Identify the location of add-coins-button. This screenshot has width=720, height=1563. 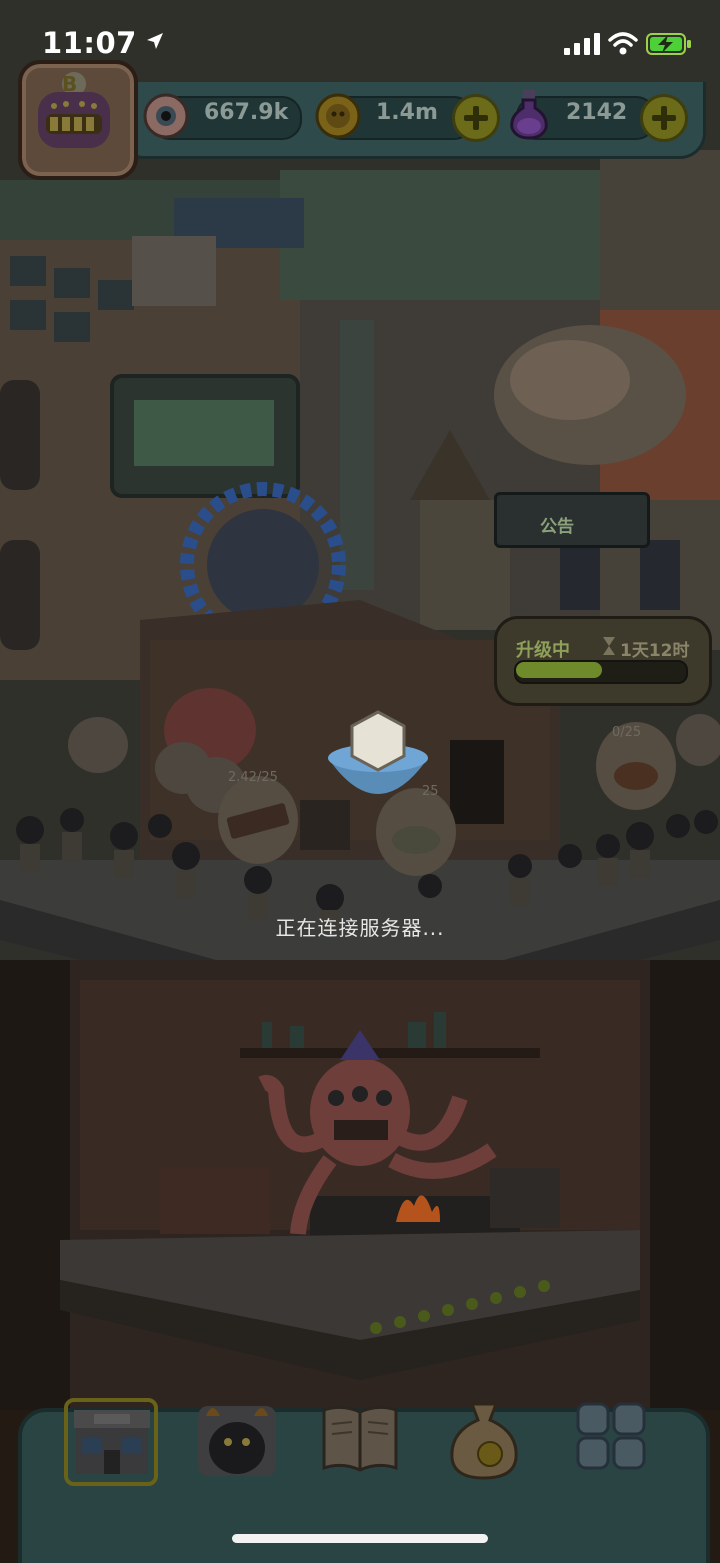
(476, 118).